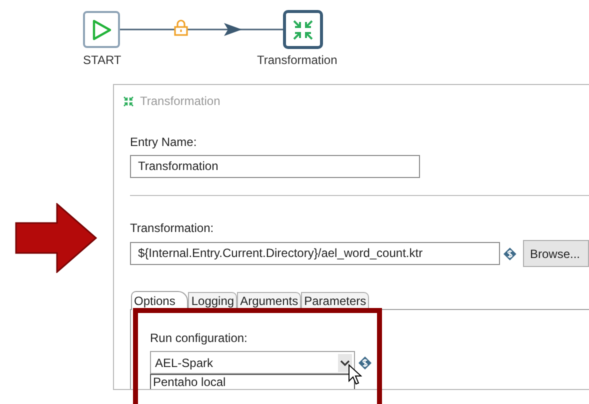  I want to click on input-field: ${Internal.Entry.Current.Directory}/ael_word_count.ktr, so click(315, 253).